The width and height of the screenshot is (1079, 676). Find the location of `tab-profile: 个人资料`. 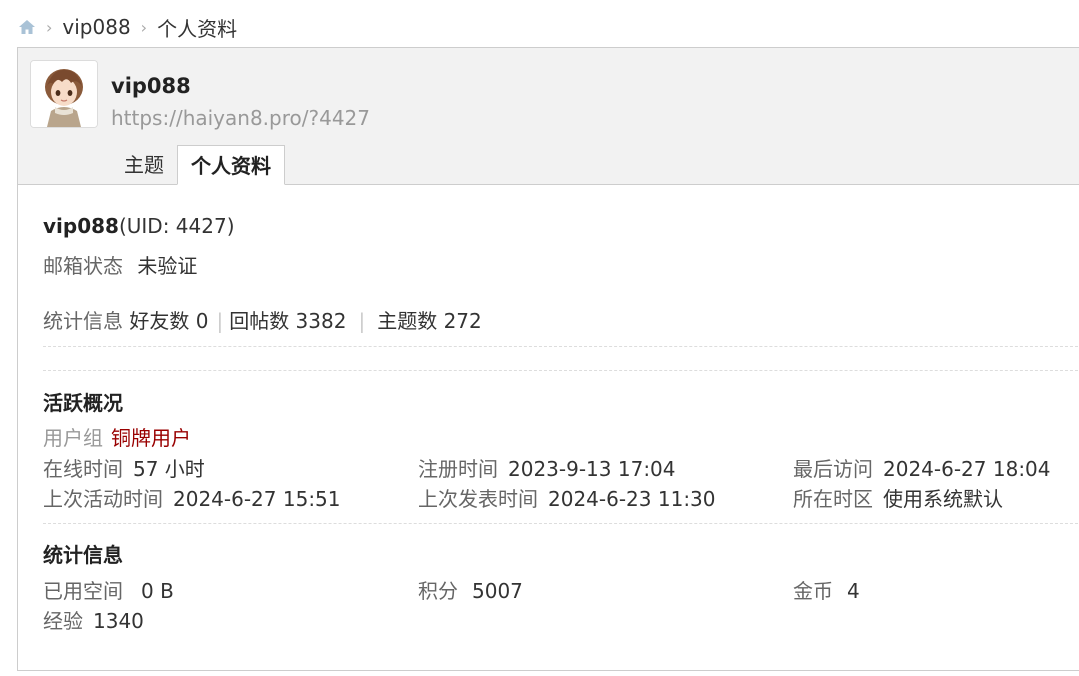

tab-profile: 个人资料 is located at coordinates (231, 165).